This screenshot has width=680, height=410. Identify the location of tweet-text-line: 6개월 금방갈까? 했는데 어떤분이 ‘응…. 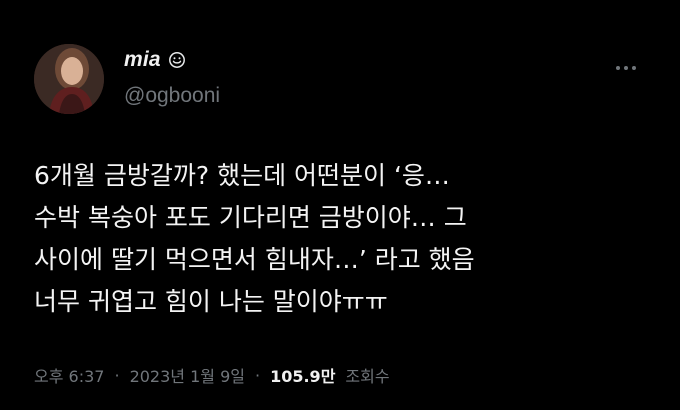
(242, 175).